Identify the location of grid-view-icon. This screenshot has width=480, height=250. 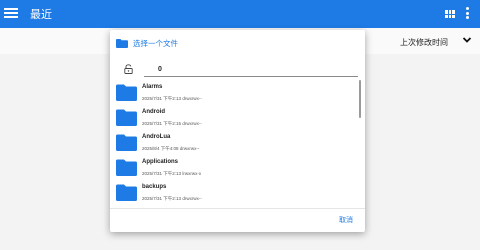
(450, 14).